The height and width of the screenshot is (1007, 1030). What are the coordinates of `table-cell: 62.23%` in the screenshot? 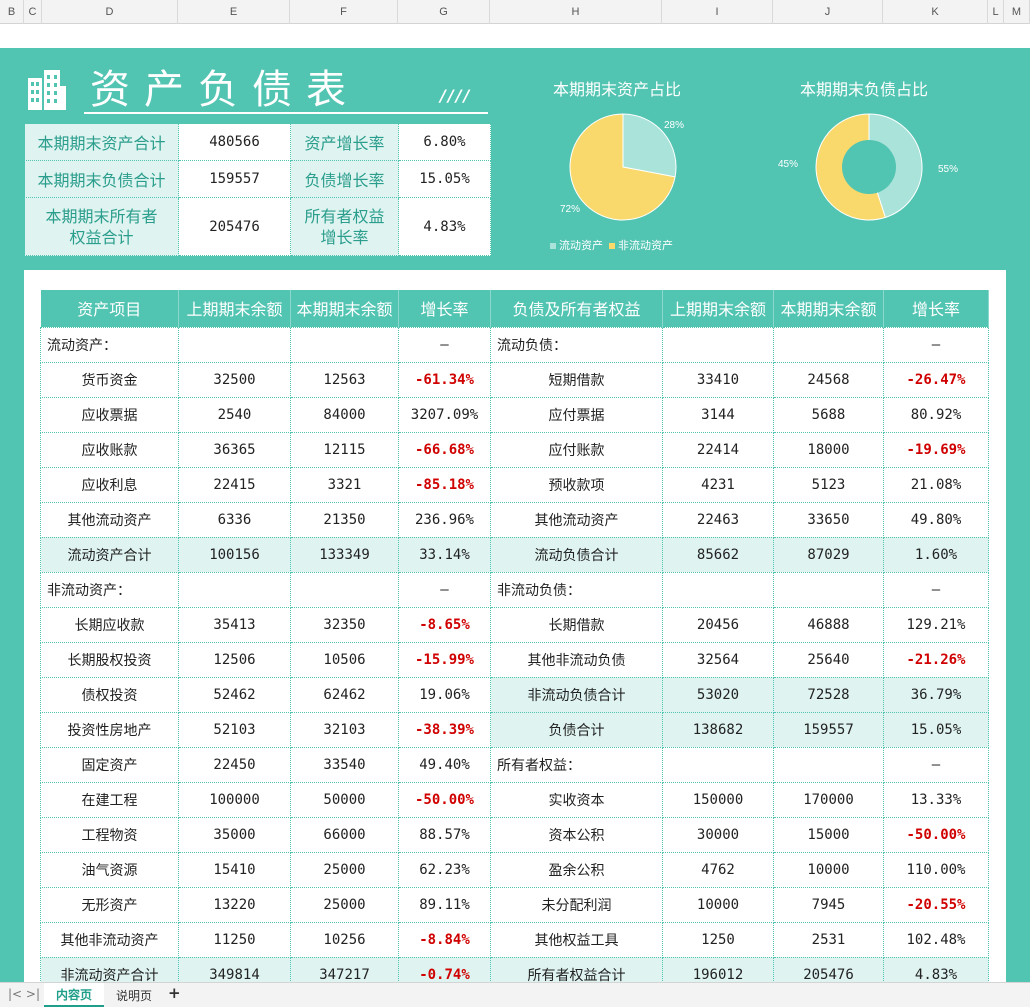 It's located at (444, 869).